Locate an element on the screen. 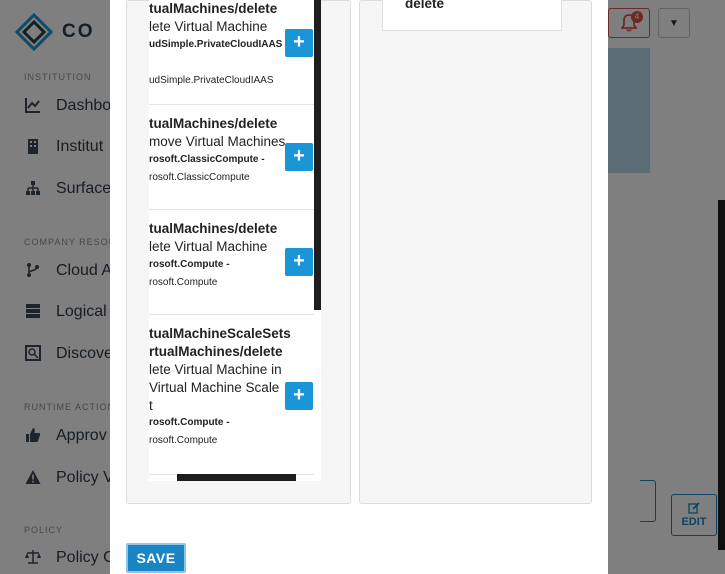 The height and width of the screenshot is (574, 725). horizontal-scrollbar is located at coordinates (236, 477).